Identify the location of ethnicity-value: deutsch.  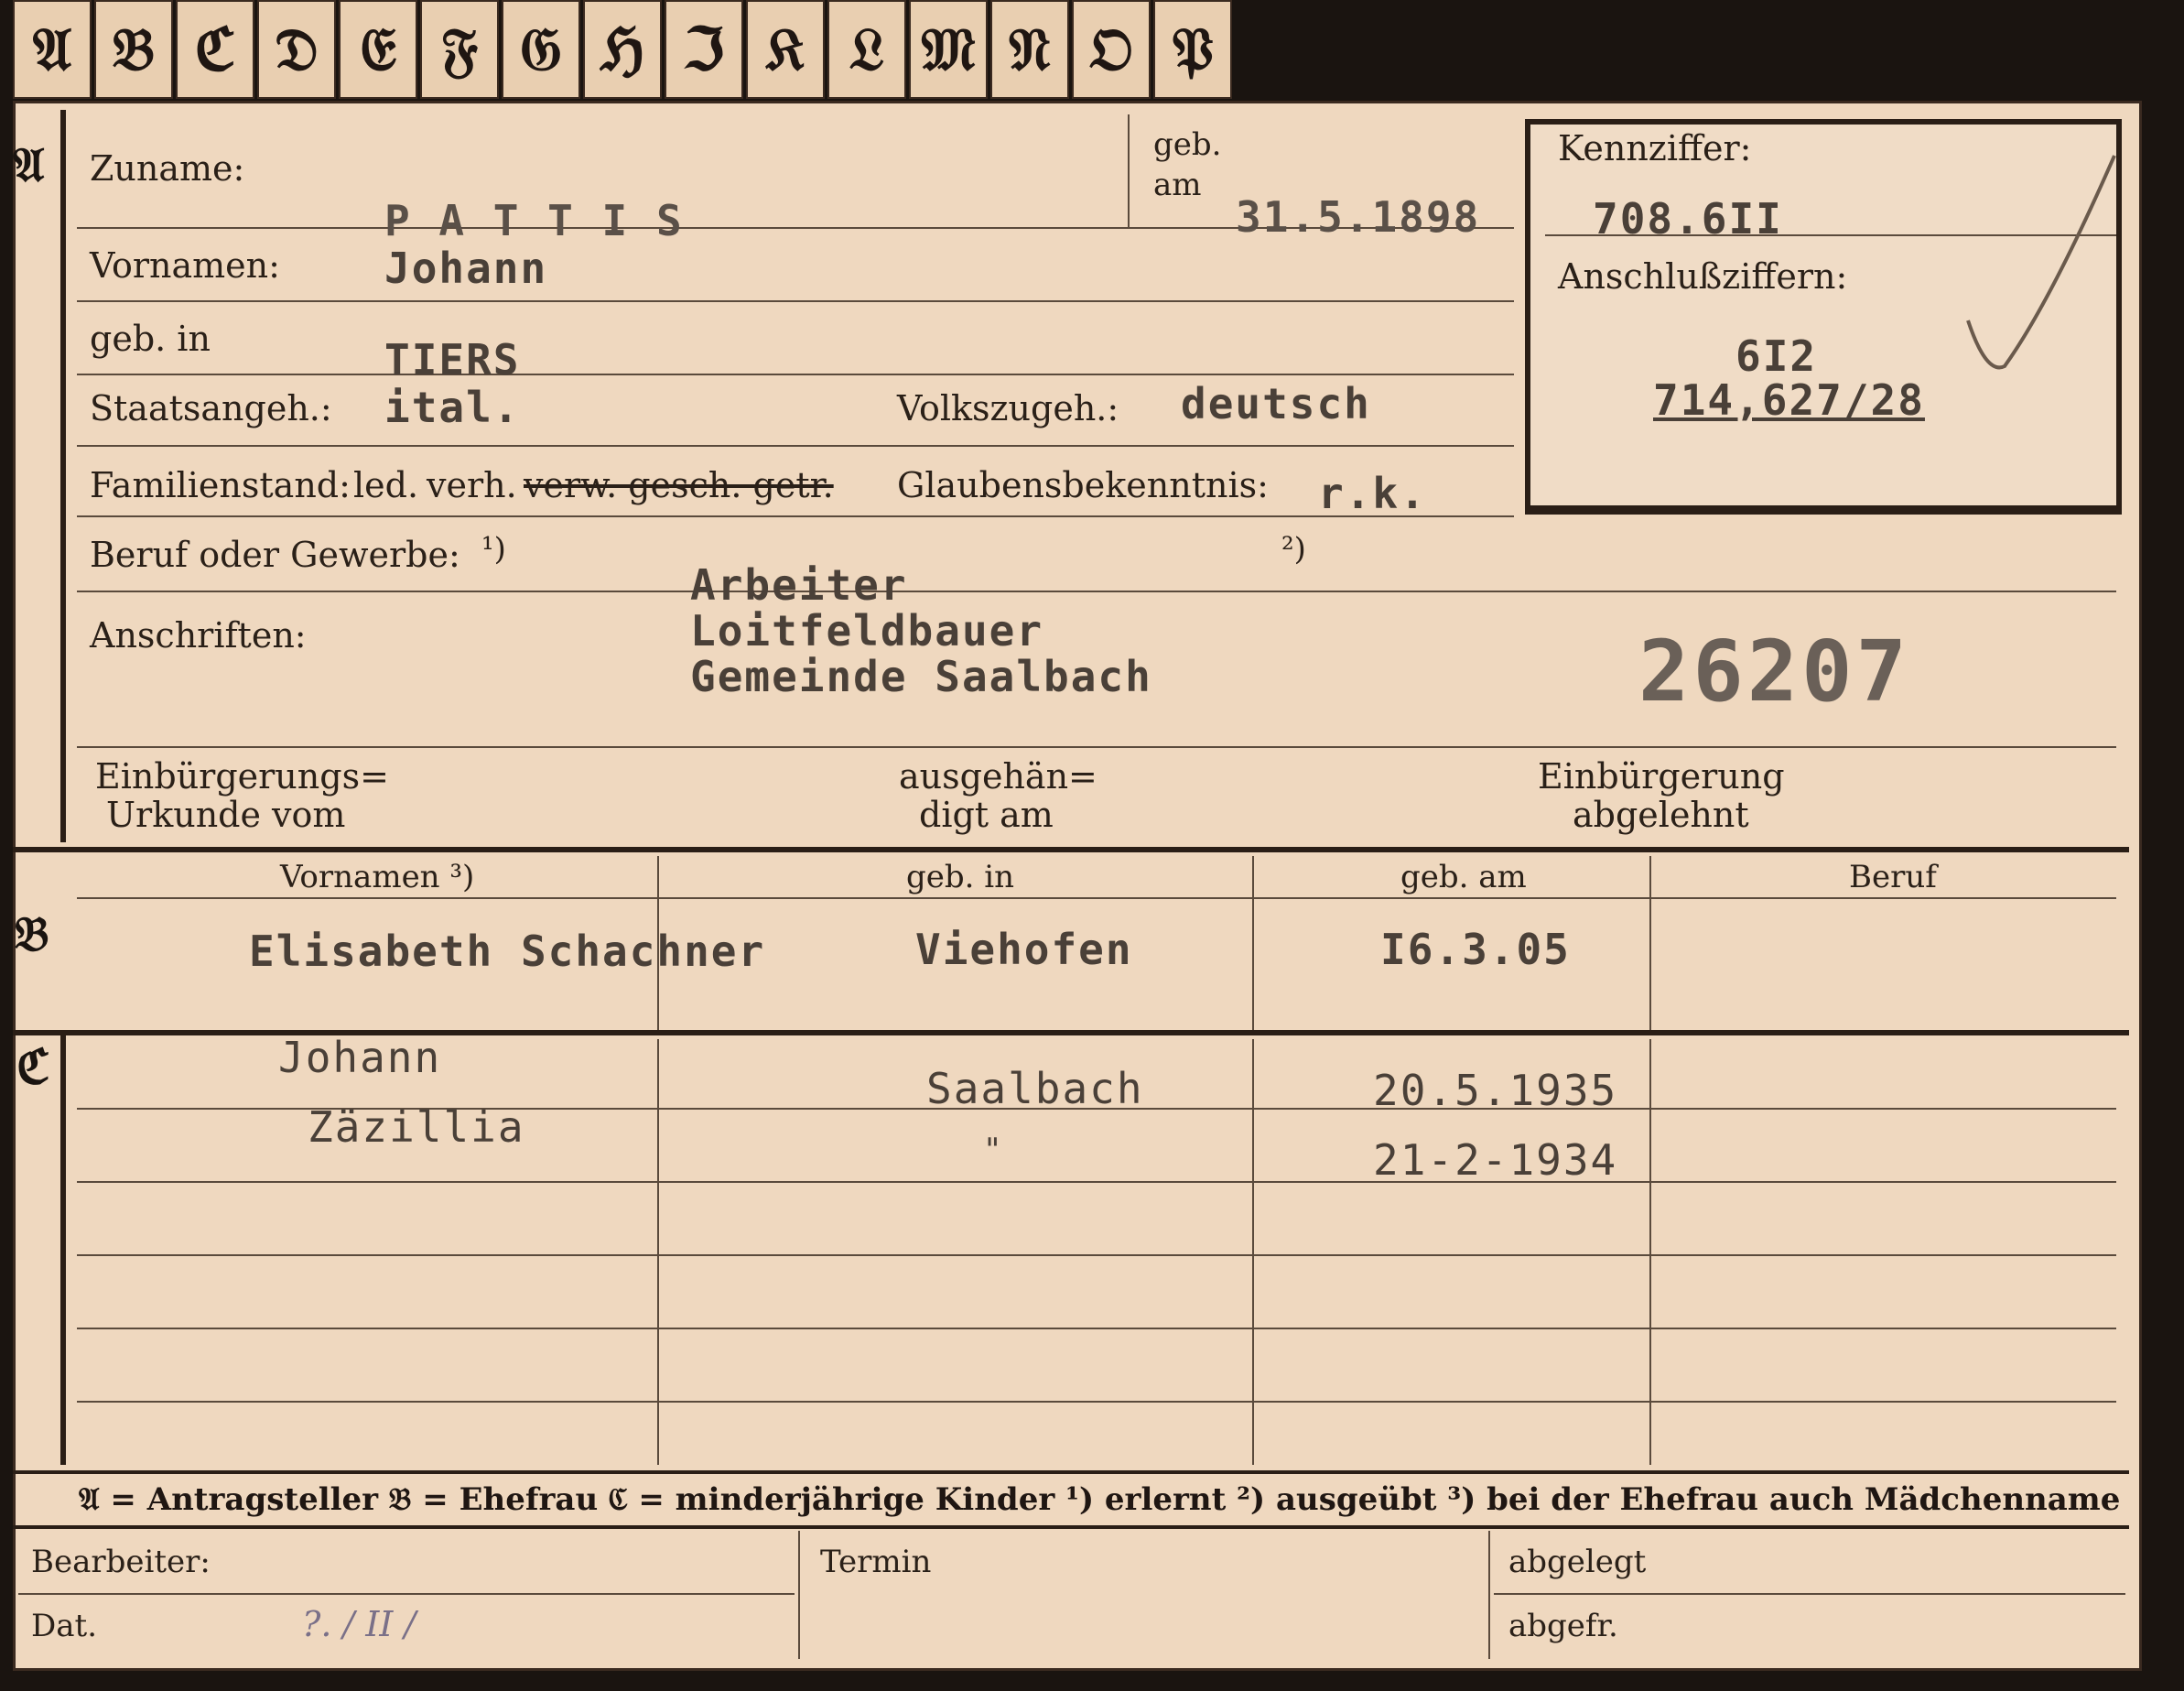
(1276, 403).